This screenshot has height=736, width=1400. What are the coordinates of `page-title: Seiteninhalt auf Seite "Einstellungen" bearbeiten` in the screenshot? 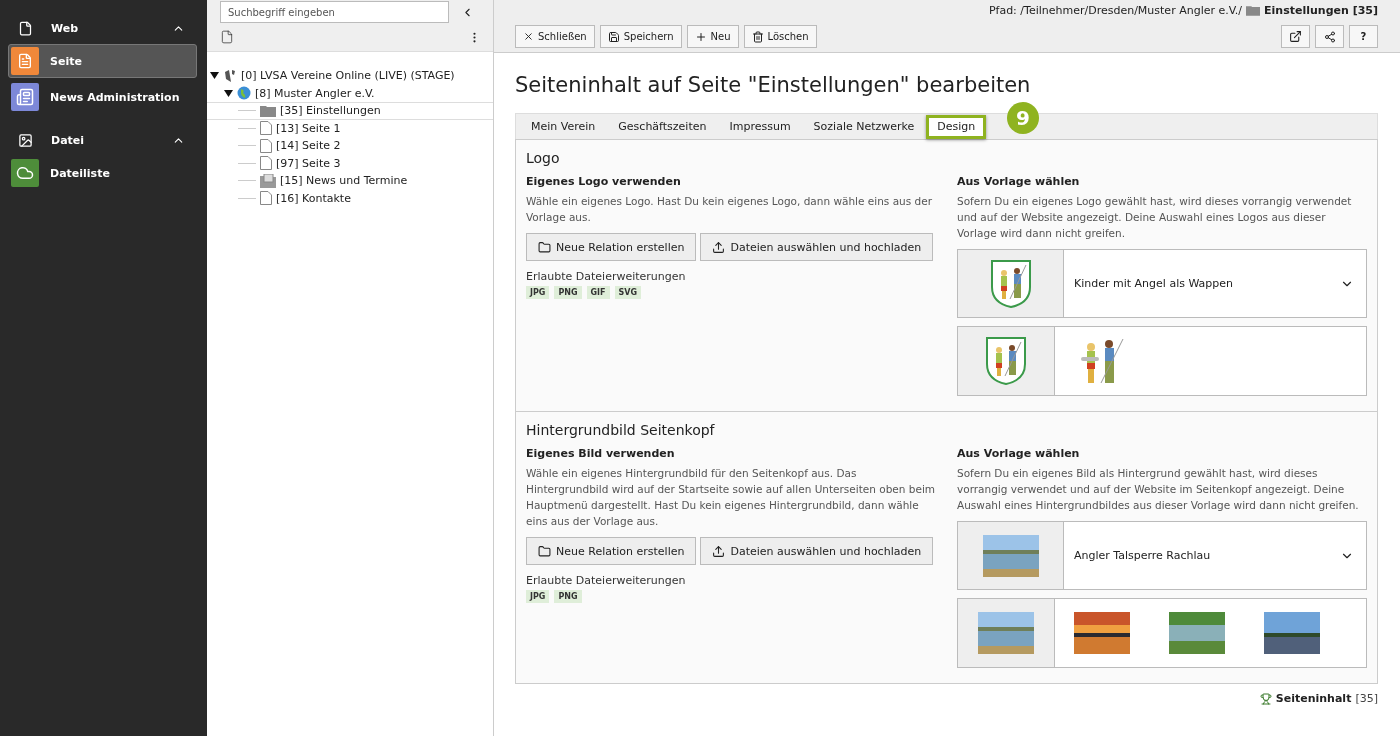 It's located at (773, 85).